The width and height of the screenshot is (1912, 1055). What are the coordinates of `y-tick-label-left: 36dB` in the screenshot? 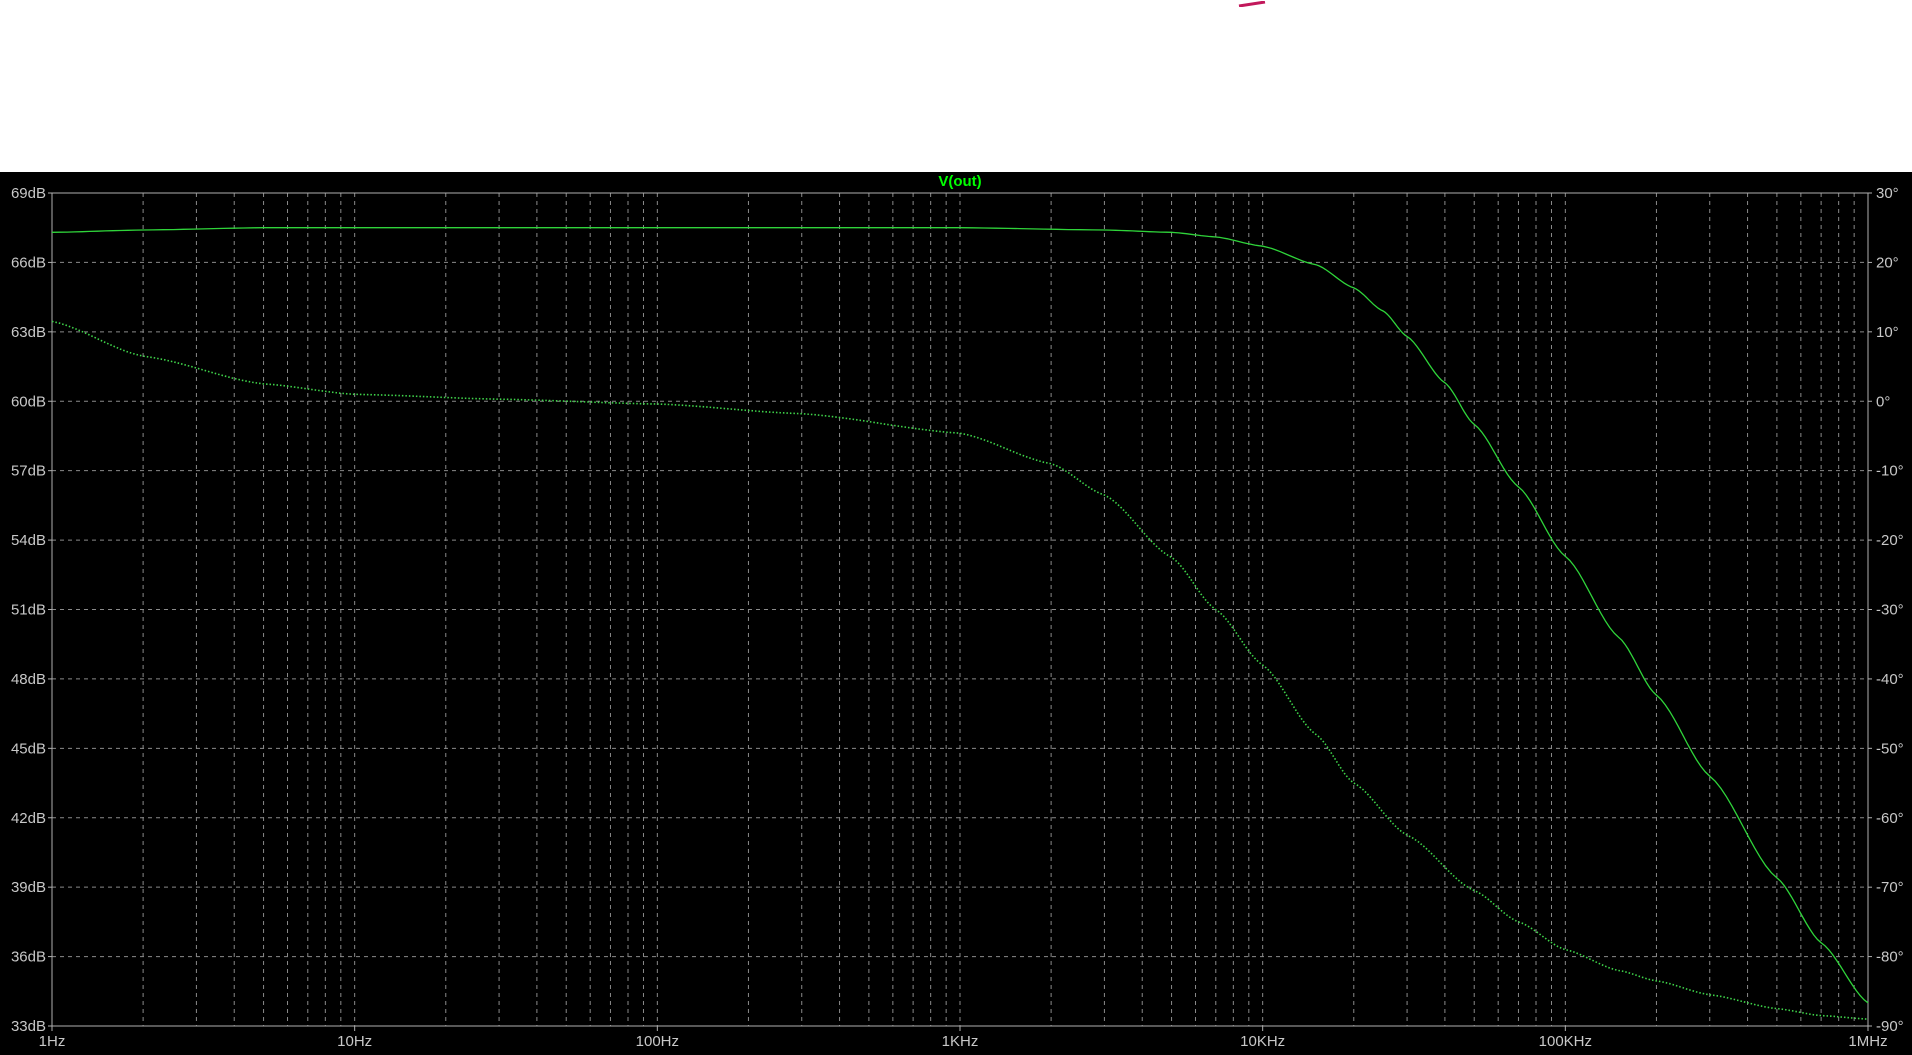 It's located at (28, 957).